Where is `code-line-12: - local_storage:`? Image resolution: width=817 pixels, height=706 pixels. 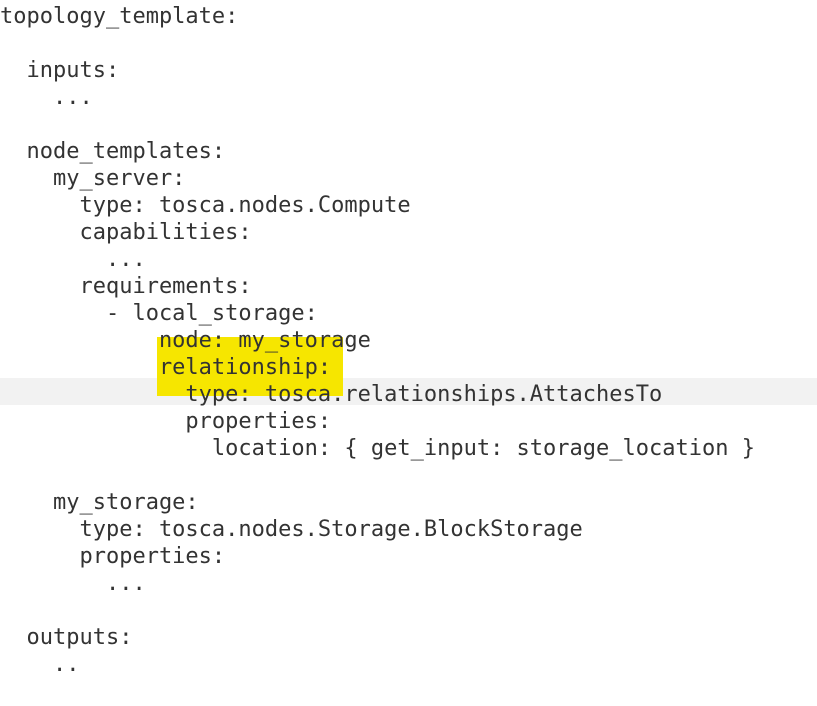
code-line-12: - local_storage: is located at coordinates (159, 313).